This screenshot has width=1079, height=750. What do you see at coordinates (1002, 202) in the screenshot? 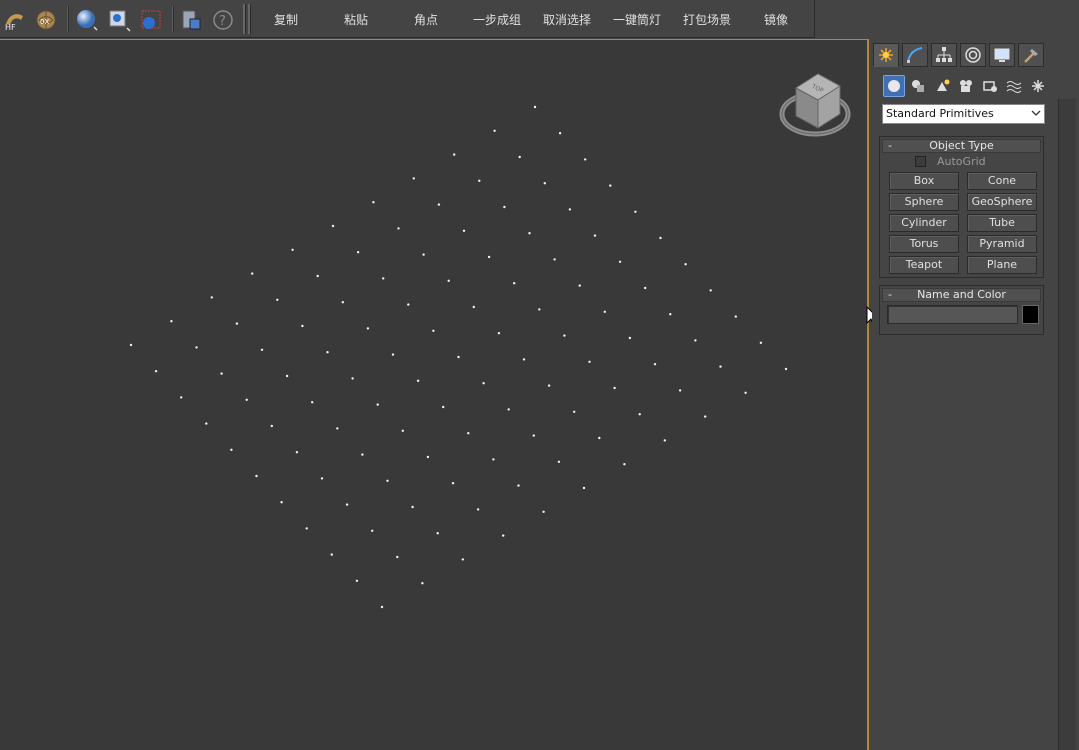
I see `geosphere-button: GeoSphere` at bounding box center [1002, 202].